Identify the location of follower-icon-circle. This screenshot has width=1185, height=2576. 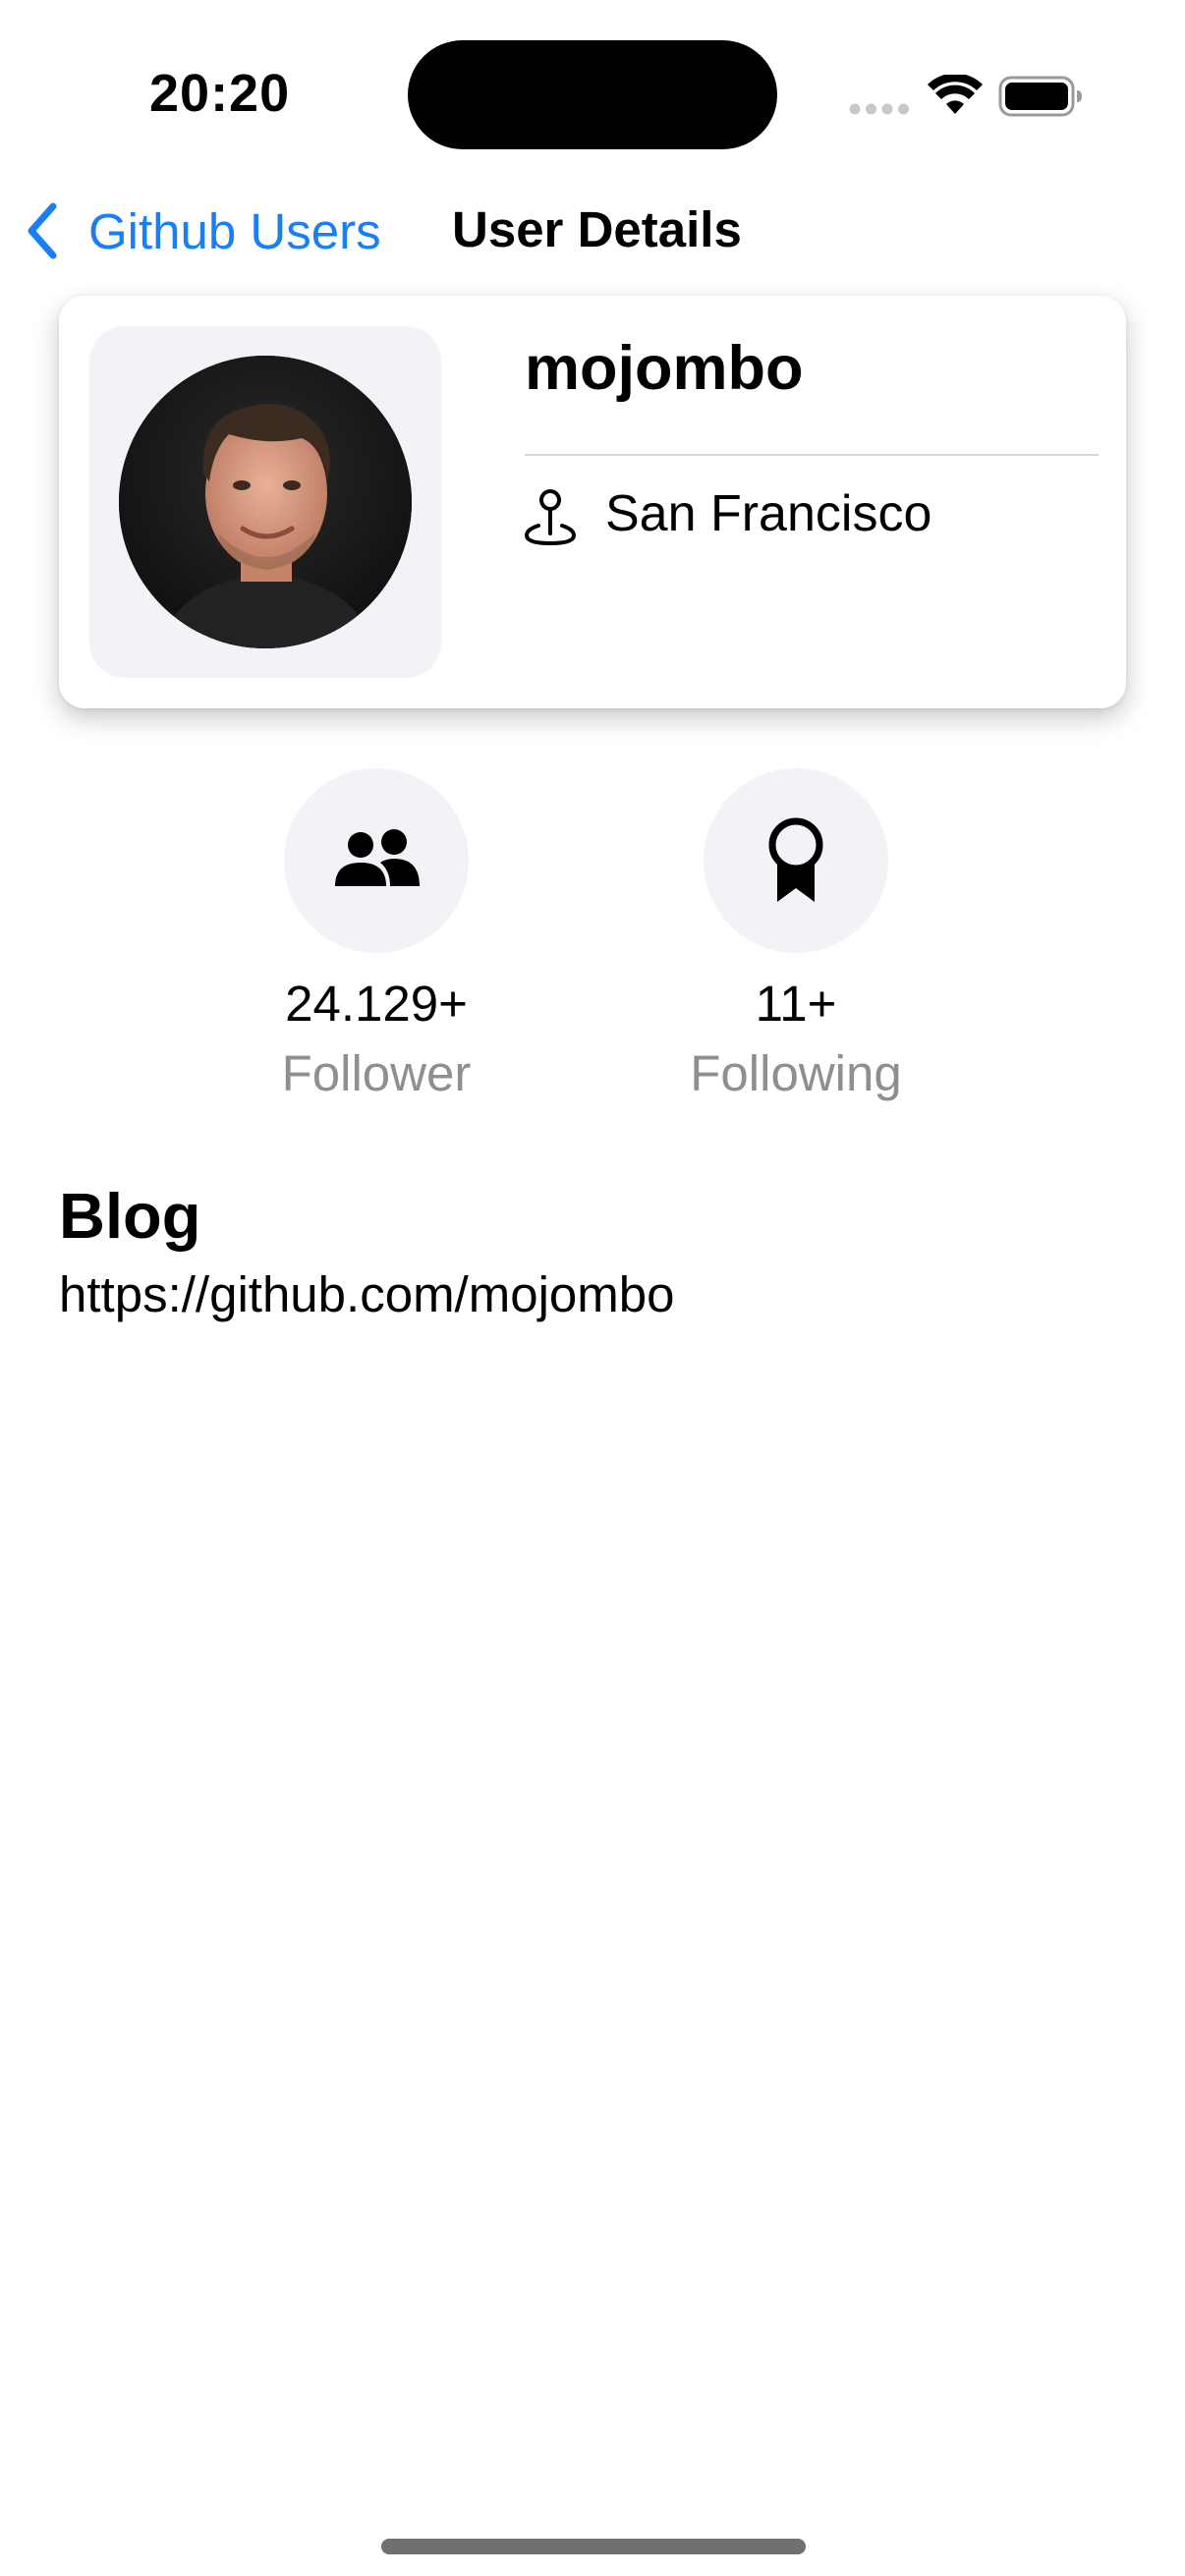
(377, 860).